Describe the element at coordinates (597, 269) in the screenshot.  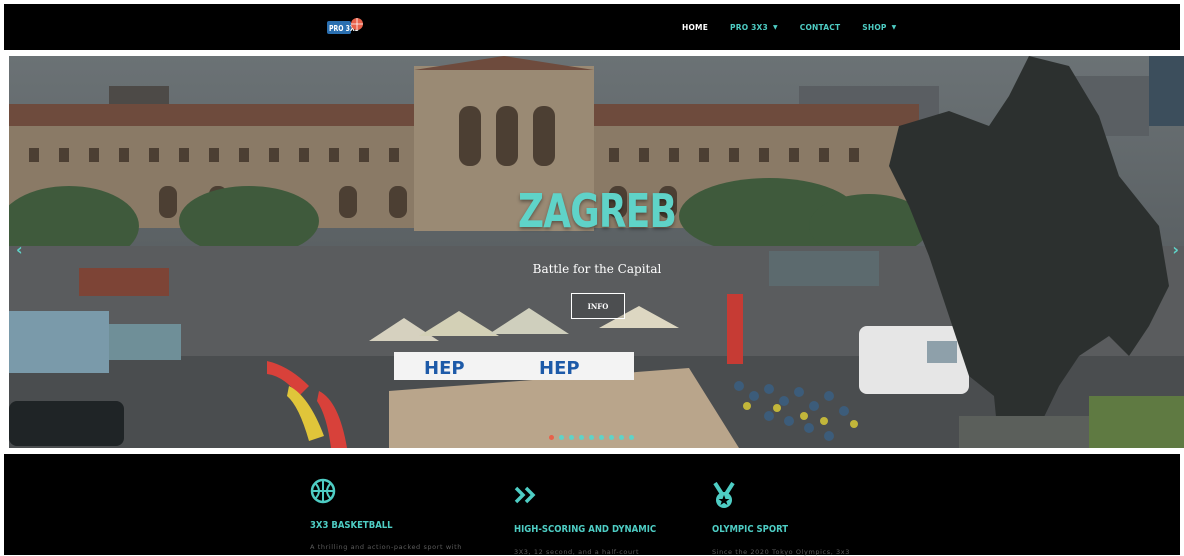
I see `hero-subtitle: Battle for the Capital` at that location.